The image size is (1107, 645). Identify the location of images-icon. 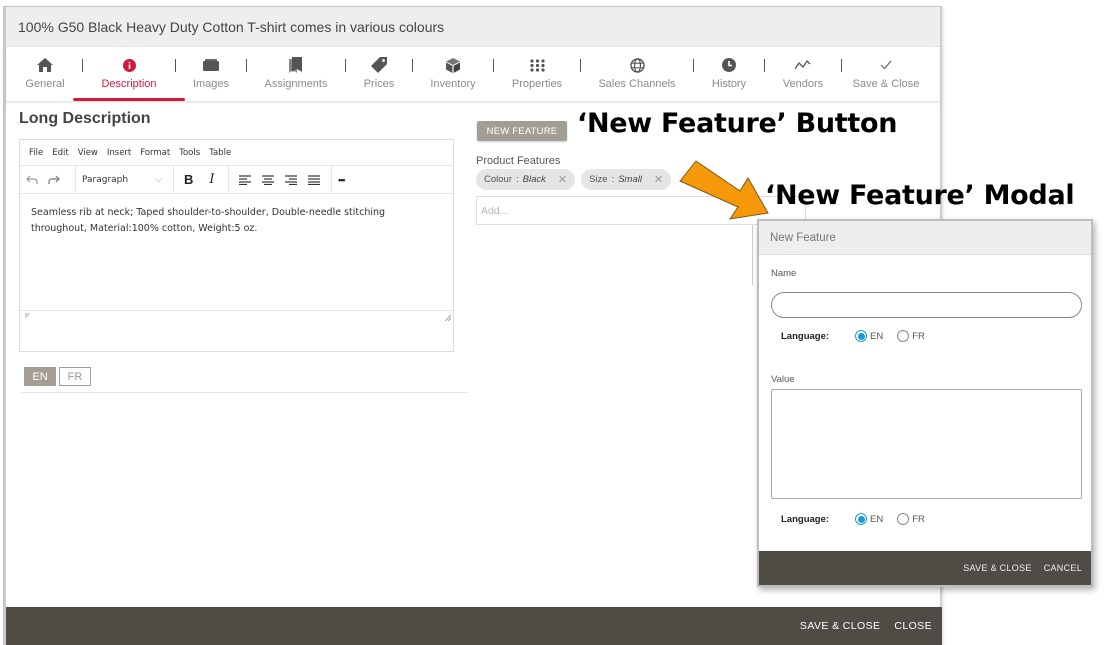
(211, 65).